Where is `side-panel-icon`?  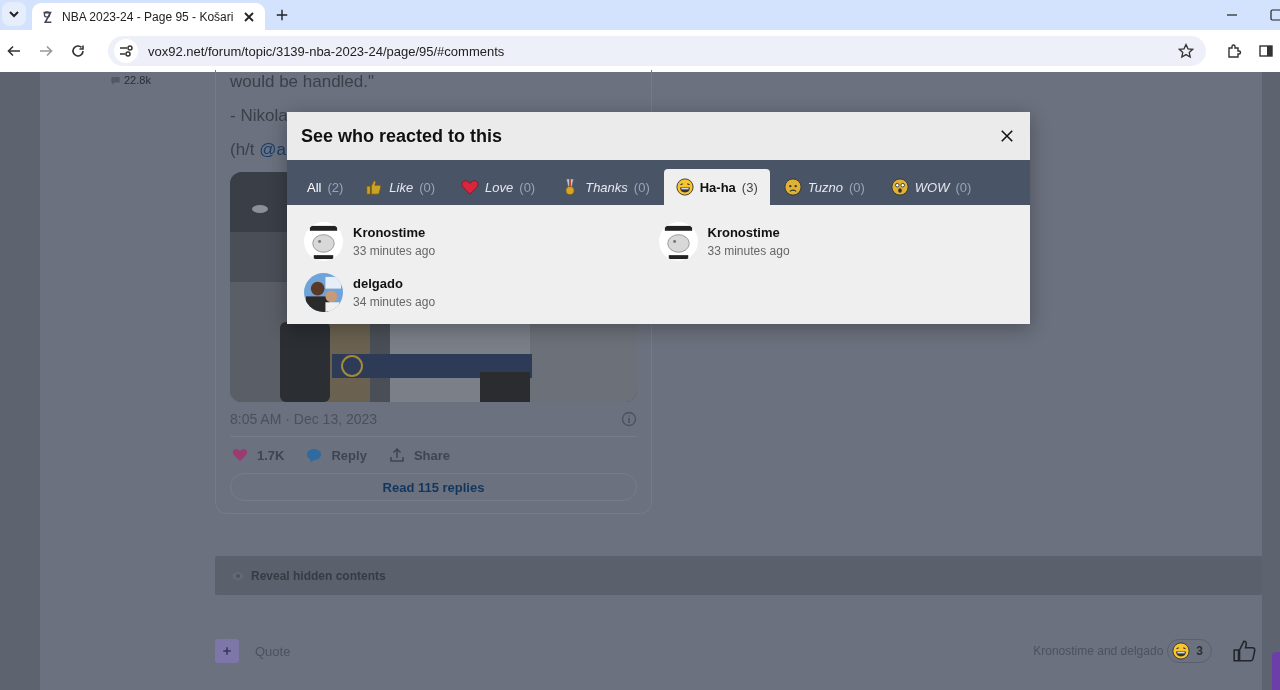 side-panel-icon is located at coordinates (1266, 51).